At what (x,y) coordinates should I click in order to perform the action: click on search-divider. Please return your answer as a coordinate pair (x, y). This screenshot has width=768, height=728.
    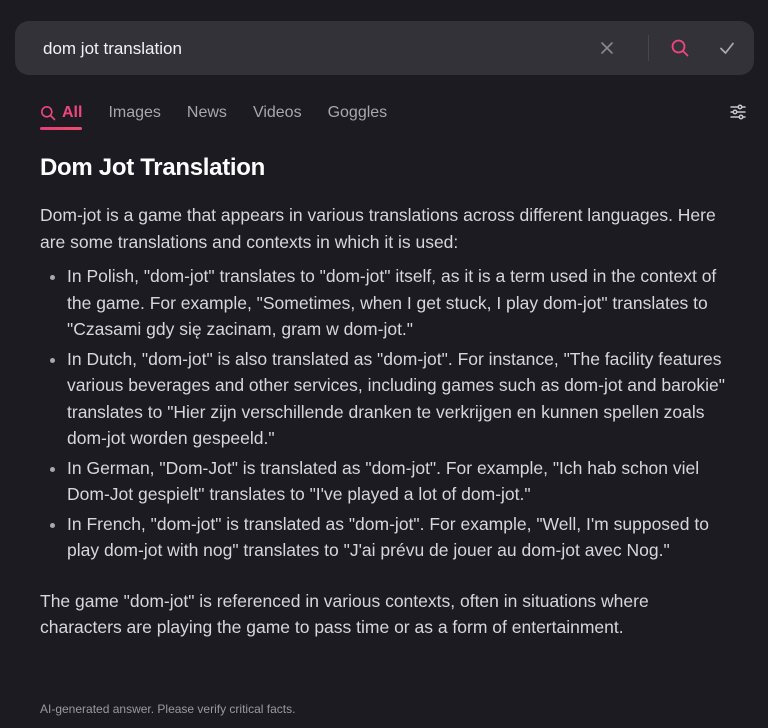
    Looking at the image, I should click on (648, 48).